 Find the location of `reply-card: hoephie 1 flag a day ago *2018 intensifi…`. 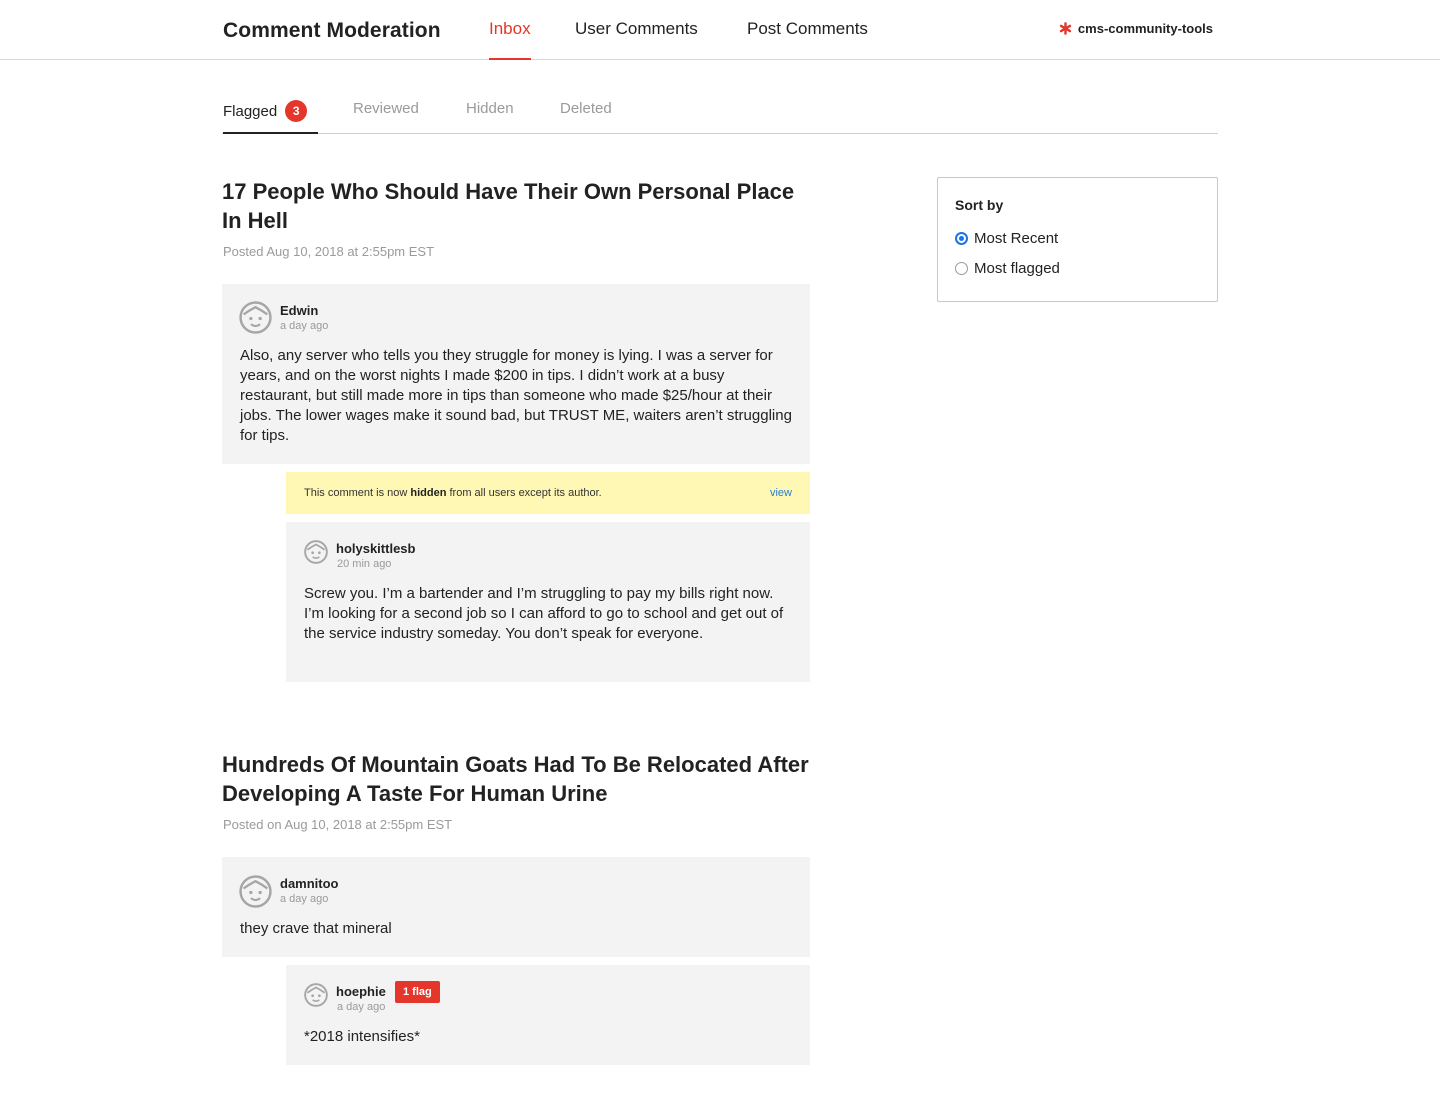

reply-card: hoephie 1 flag a day ago *2018 intensifi… is located at coordinates (548, 1015).